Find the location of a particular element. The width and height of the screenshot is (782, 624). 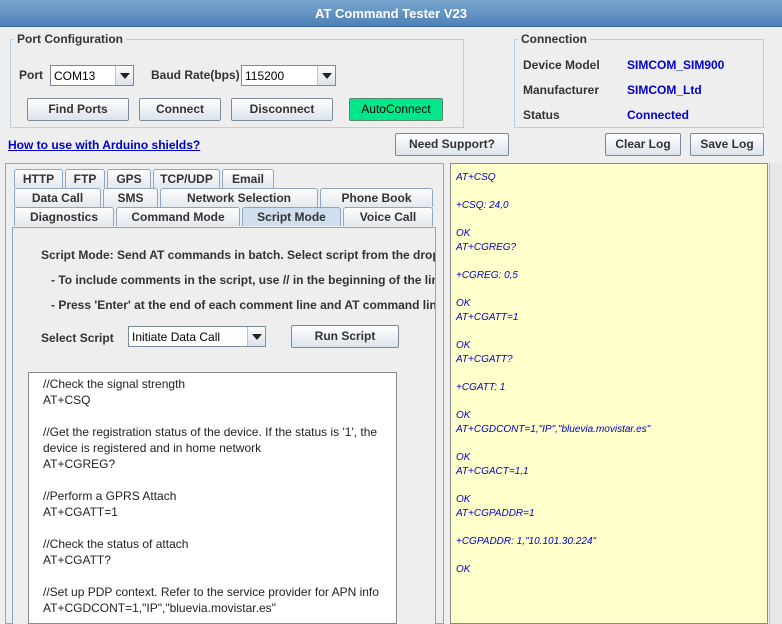

script-line: AT+CGREG? is located at coordinates (79, 464).